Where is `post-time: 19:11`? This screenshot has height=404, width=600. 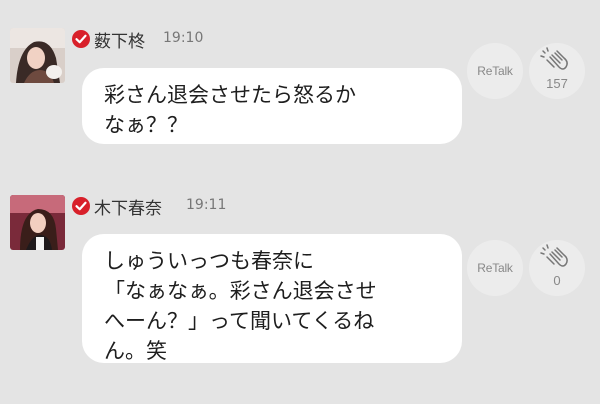
post-time: 19:11 is located at coordinates (206, 205).